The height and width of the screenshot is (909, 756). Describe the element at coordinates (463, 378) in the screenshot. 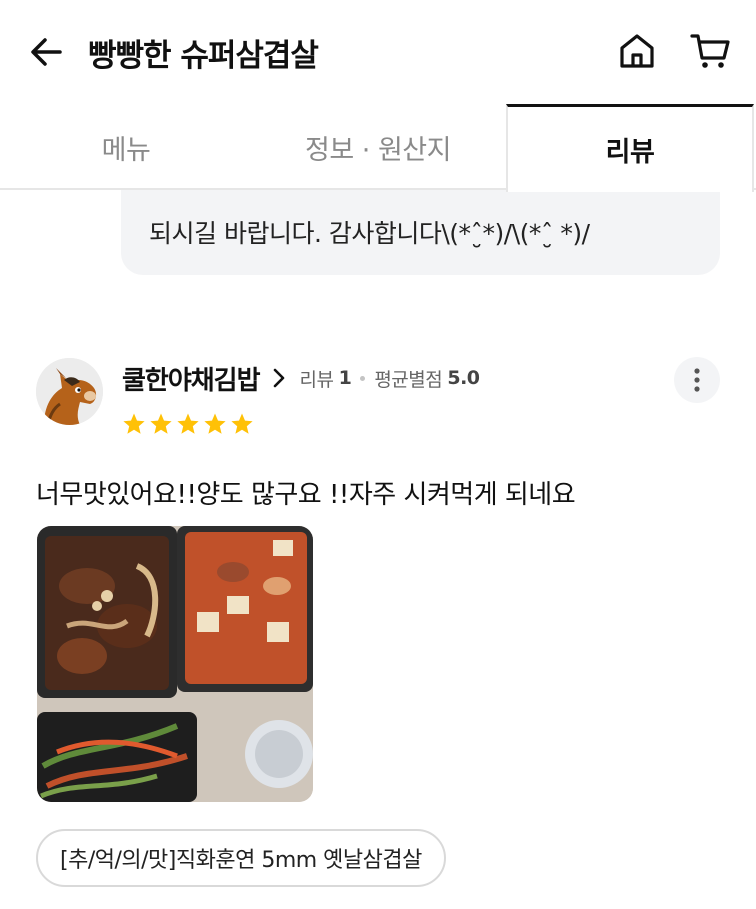

I see `avg-rating: 5.0` at that location.